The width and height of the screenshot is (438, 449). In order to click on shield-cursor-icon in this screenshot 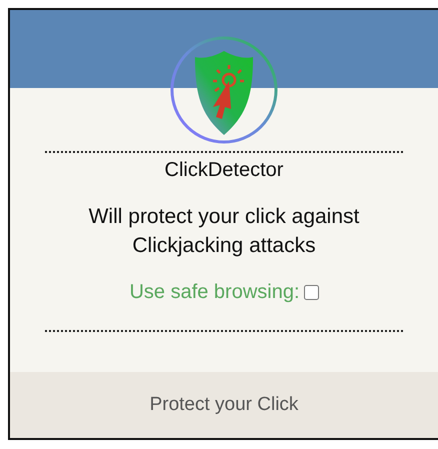, I will do `click(224, 90)`.